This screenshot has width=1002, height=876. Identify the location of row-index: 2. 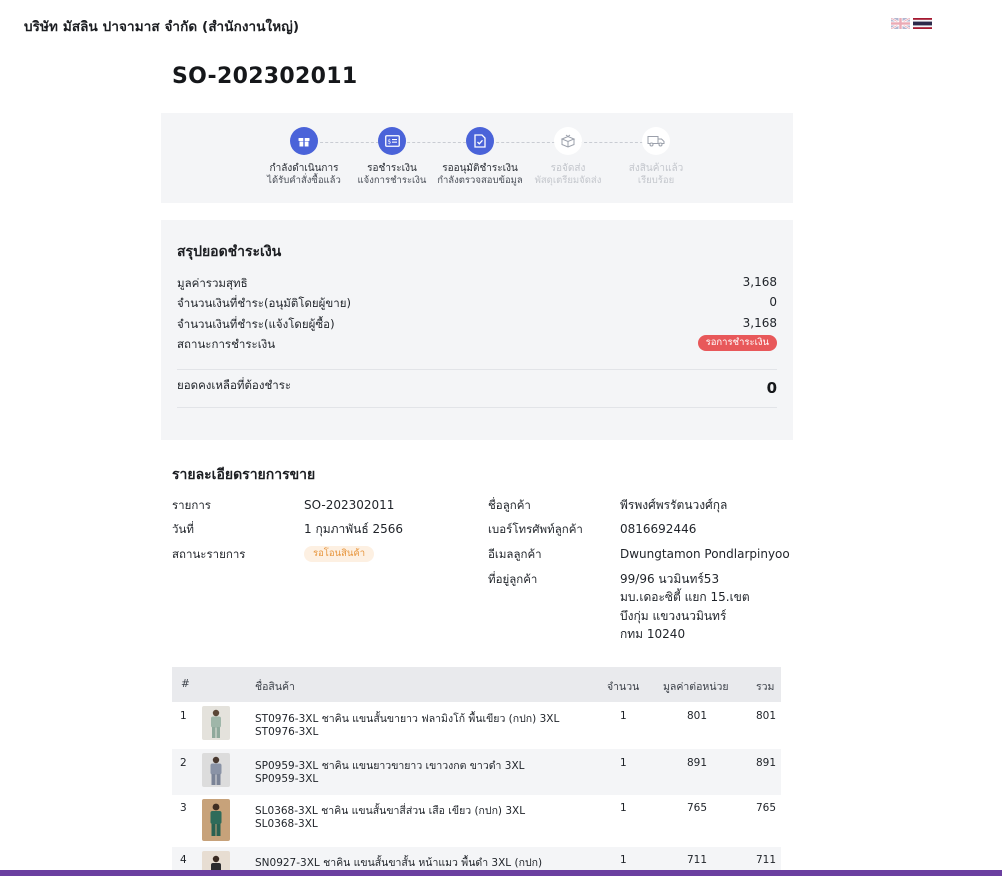
(183, 763).